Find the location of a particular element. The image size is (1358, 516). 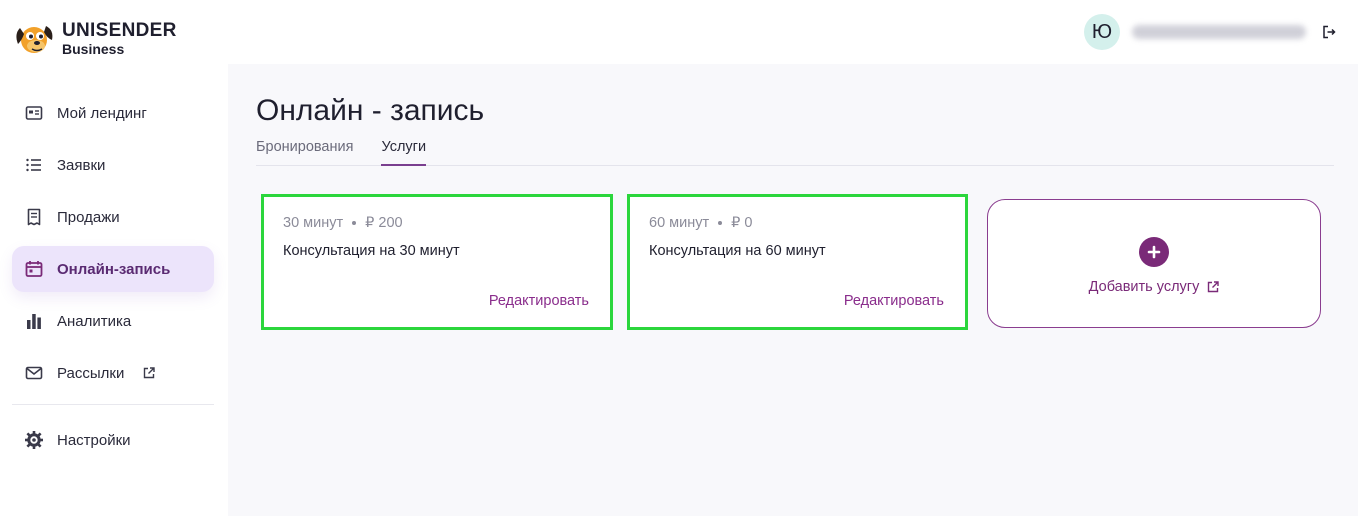

brand-sub: Business is located at coordinates (93, 48).